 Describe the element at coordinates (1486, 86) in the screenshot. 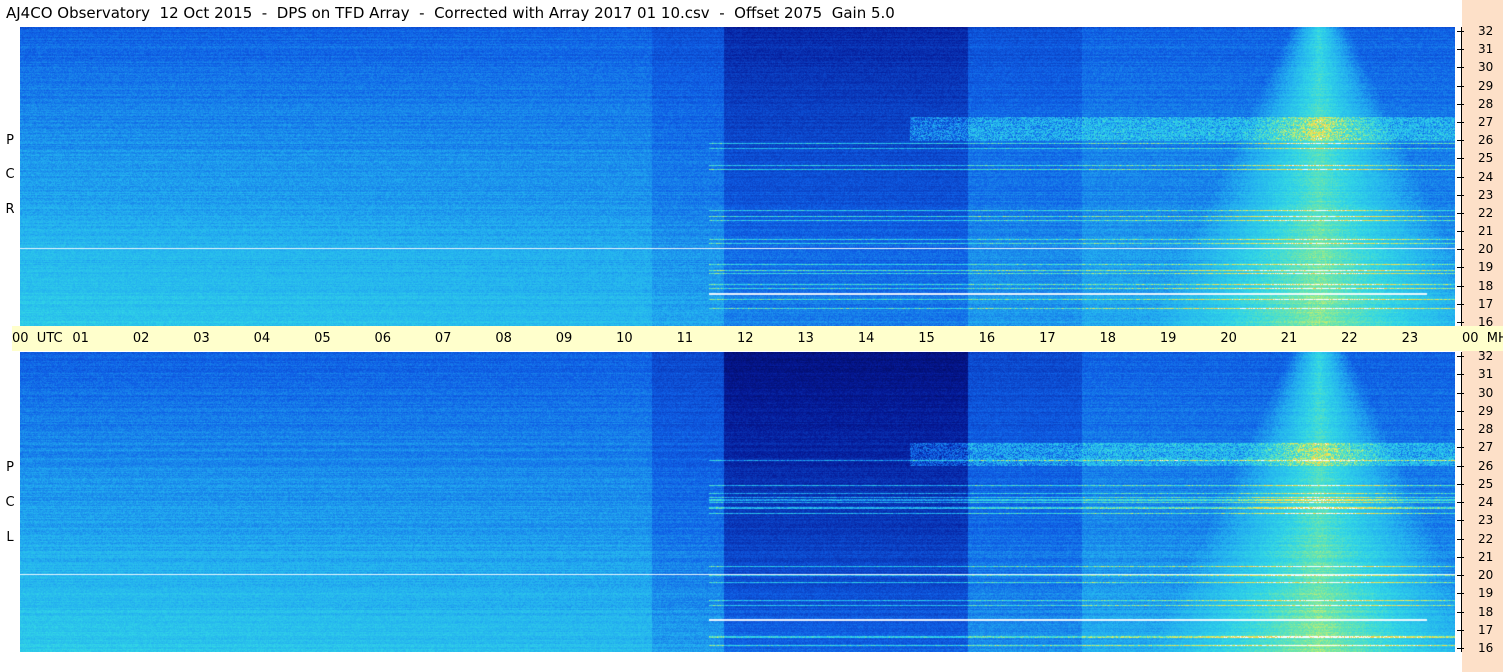

I see `rcp-freq-label: 29` at that location.